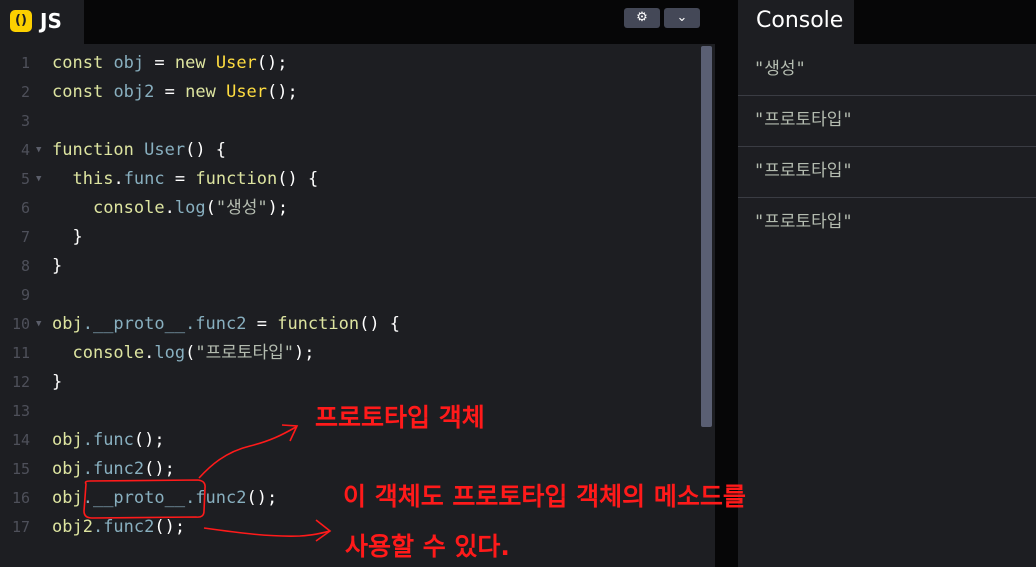 The width and height of the screenshot is (1036, 567). Describe the element at coordinates (427, 546) in the screenshot. I see `annotation-line-2: 사용할 수 있다.` at that location.